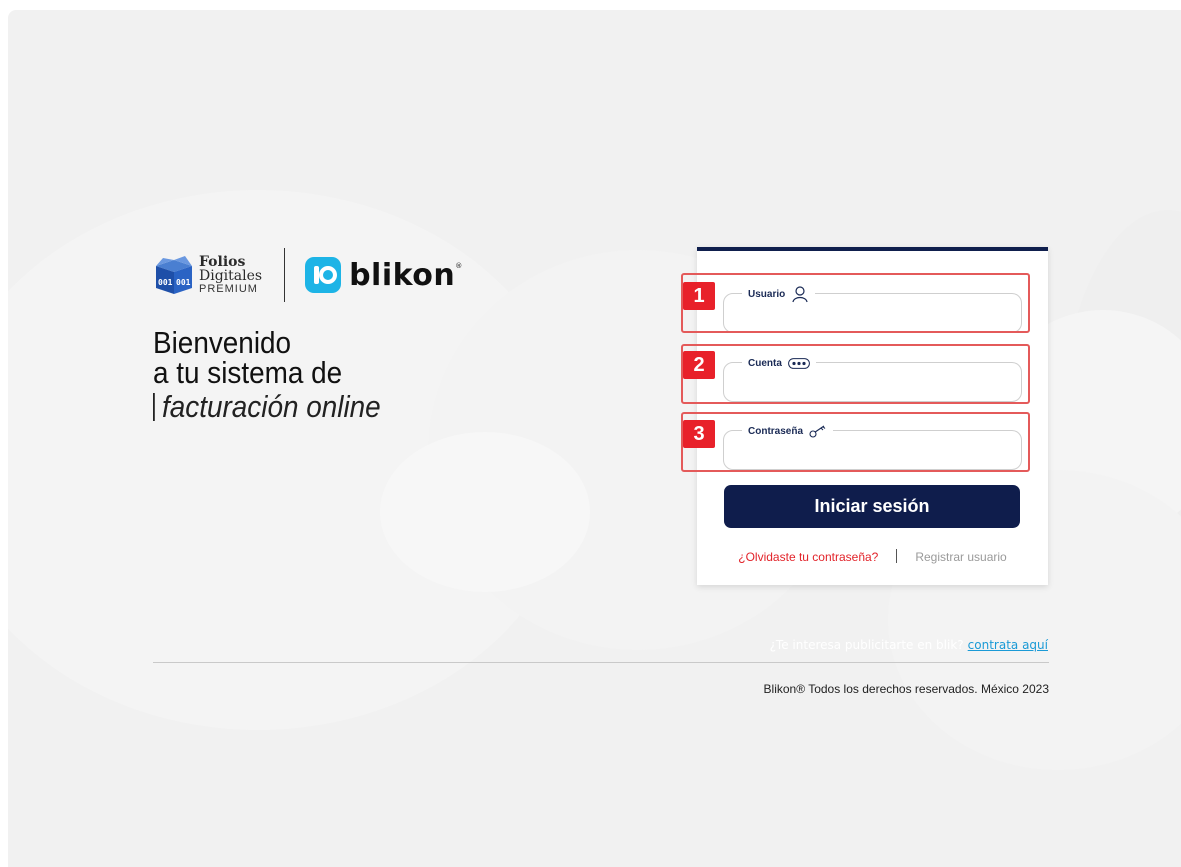 This screenshot has width=1181, height=867. What do you see at coordinates (872, 506) in the screenshot?
I see `login-button: Iniciar sesión` at bounding box center [872, 506].